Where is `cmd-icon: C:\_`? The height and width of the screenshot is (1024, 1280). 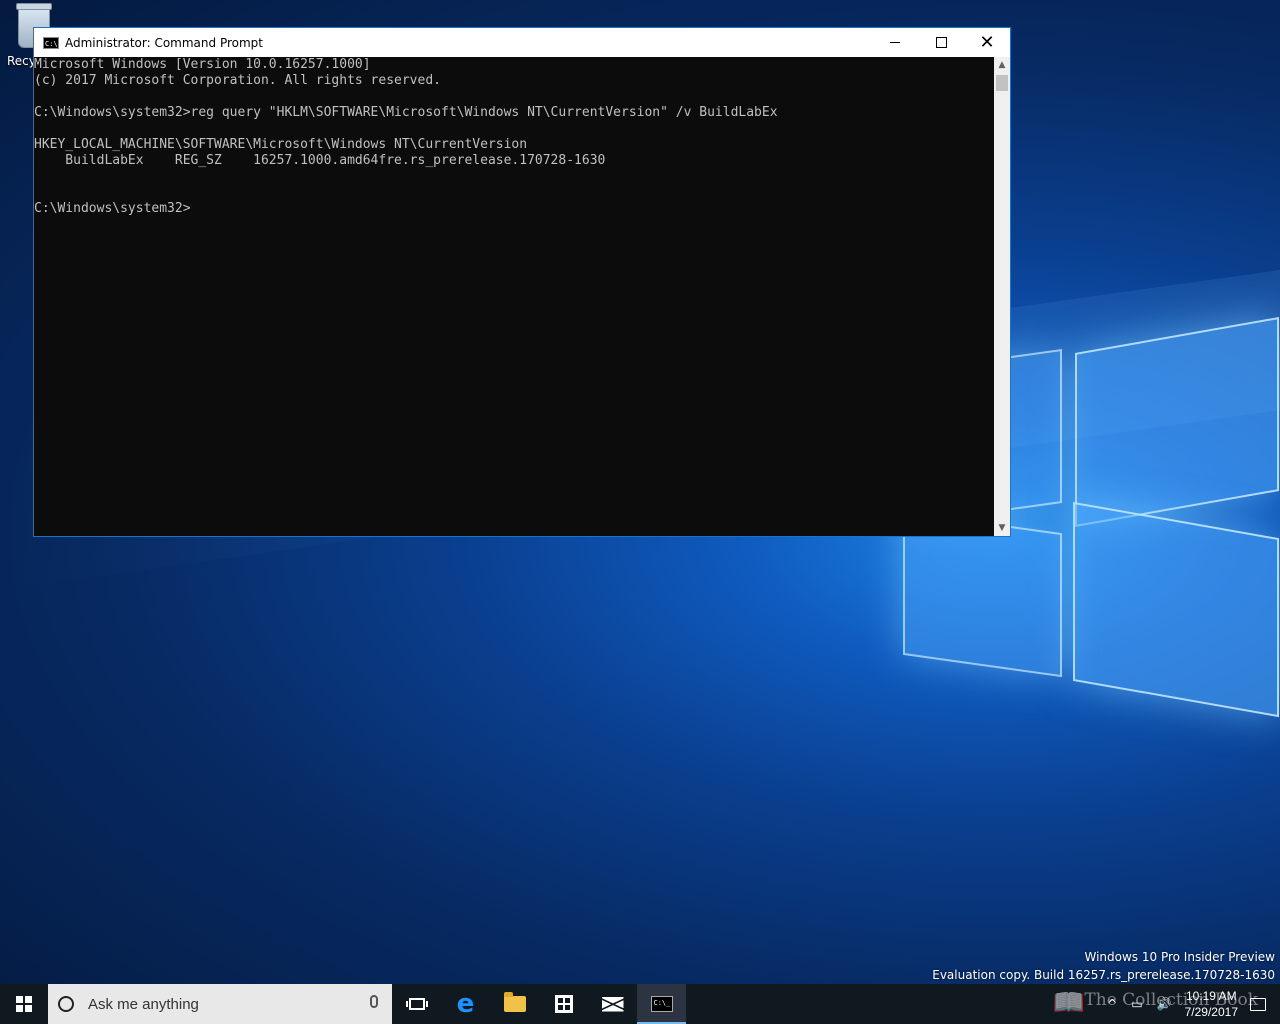 cmd-icon: C:\_ is located at coordinates (661, 1004).